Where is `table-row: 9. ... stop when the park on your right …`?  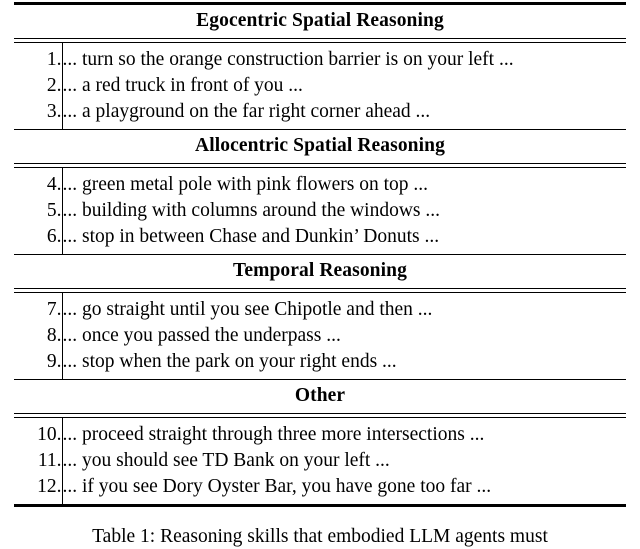 table-row: 9. ... stop when the park on your right … is located at coordinates (320, 364).